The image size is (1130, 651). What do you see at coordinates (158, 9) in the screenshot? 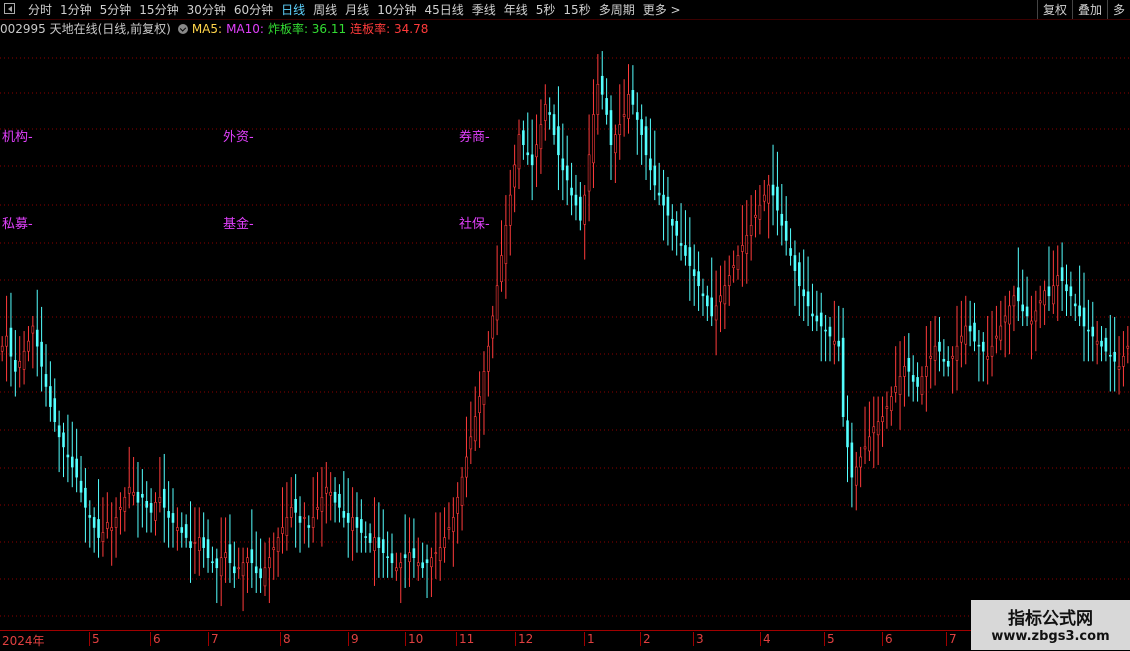
I see `period-tab: 15分钟` at bounding box center [158, 9].